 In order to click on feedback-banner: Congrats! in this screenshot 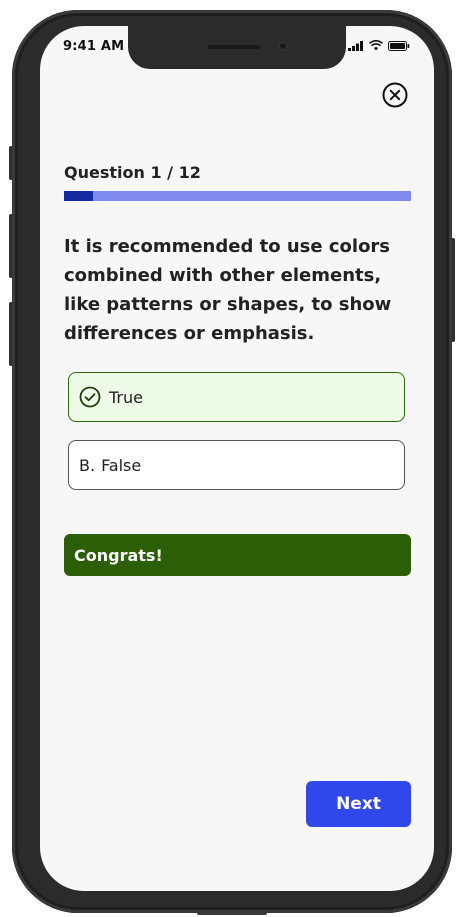, I will do `click(237, 555)`.